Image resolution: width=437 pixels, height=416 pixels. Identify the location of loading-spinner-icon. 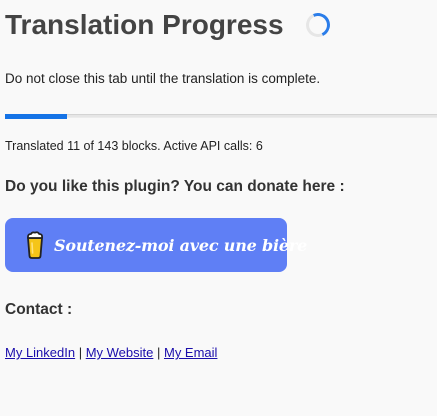
(317, 25).